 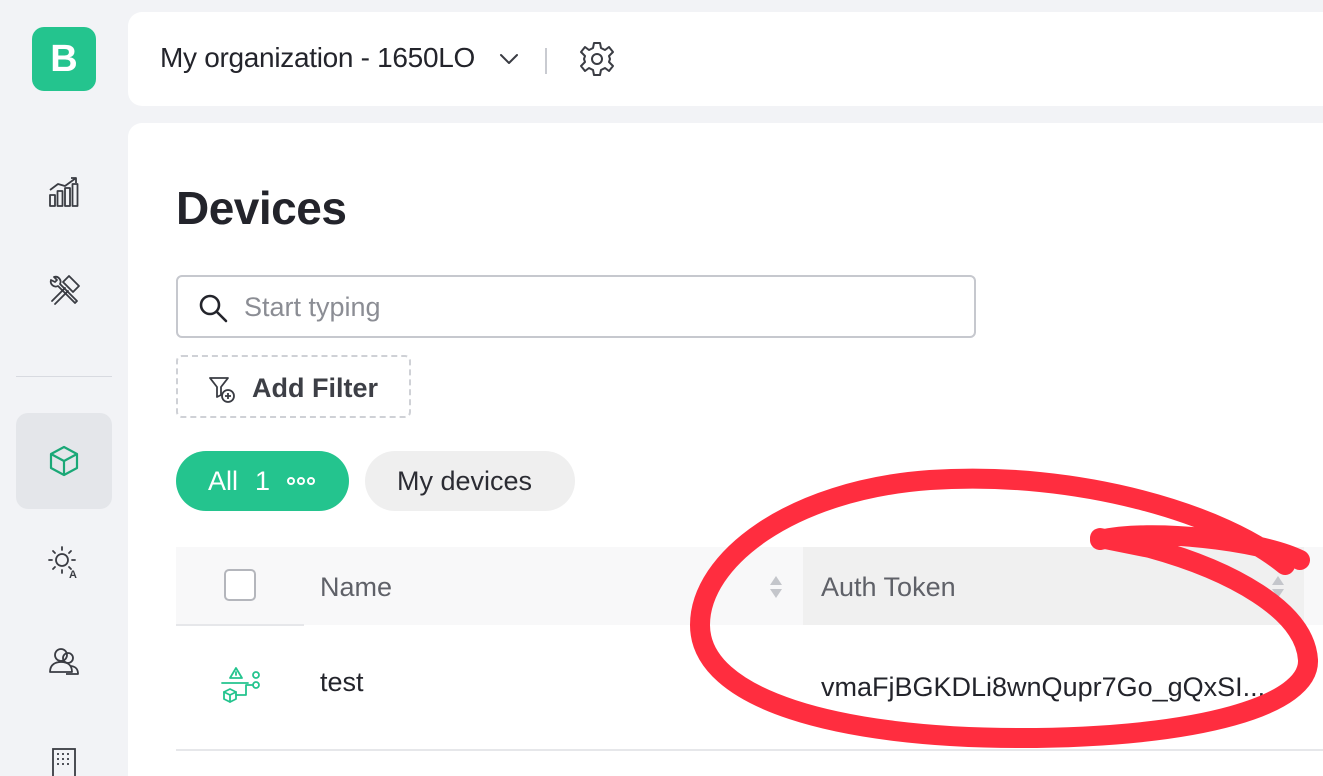 What do you see at coordinates (222, 390) in the screenshot?
I see `filter-add-icon` at bounding box center [222, 390].